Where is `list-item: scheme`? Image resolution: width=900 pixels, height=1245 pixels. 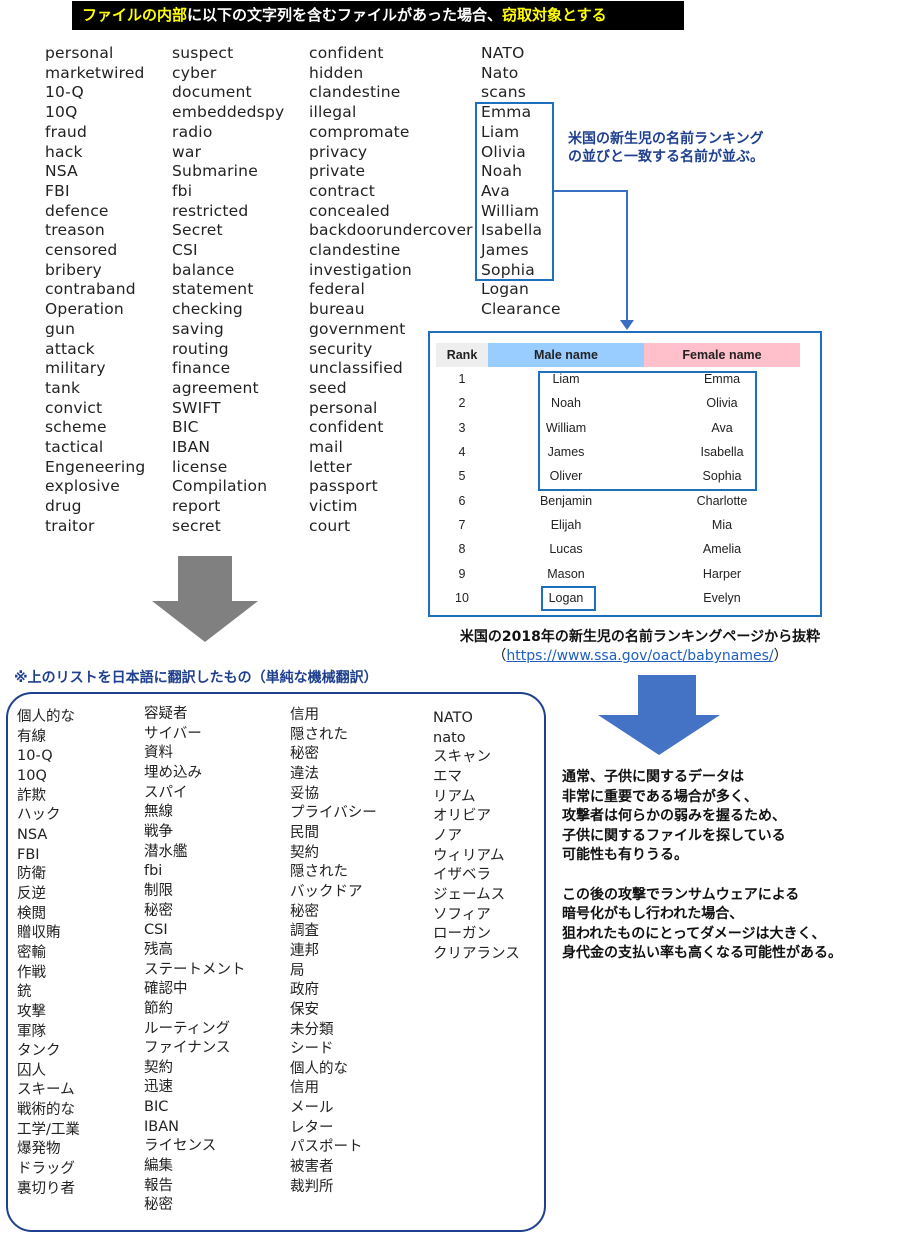 list-item: scheme is located at coordinates (76, 427).